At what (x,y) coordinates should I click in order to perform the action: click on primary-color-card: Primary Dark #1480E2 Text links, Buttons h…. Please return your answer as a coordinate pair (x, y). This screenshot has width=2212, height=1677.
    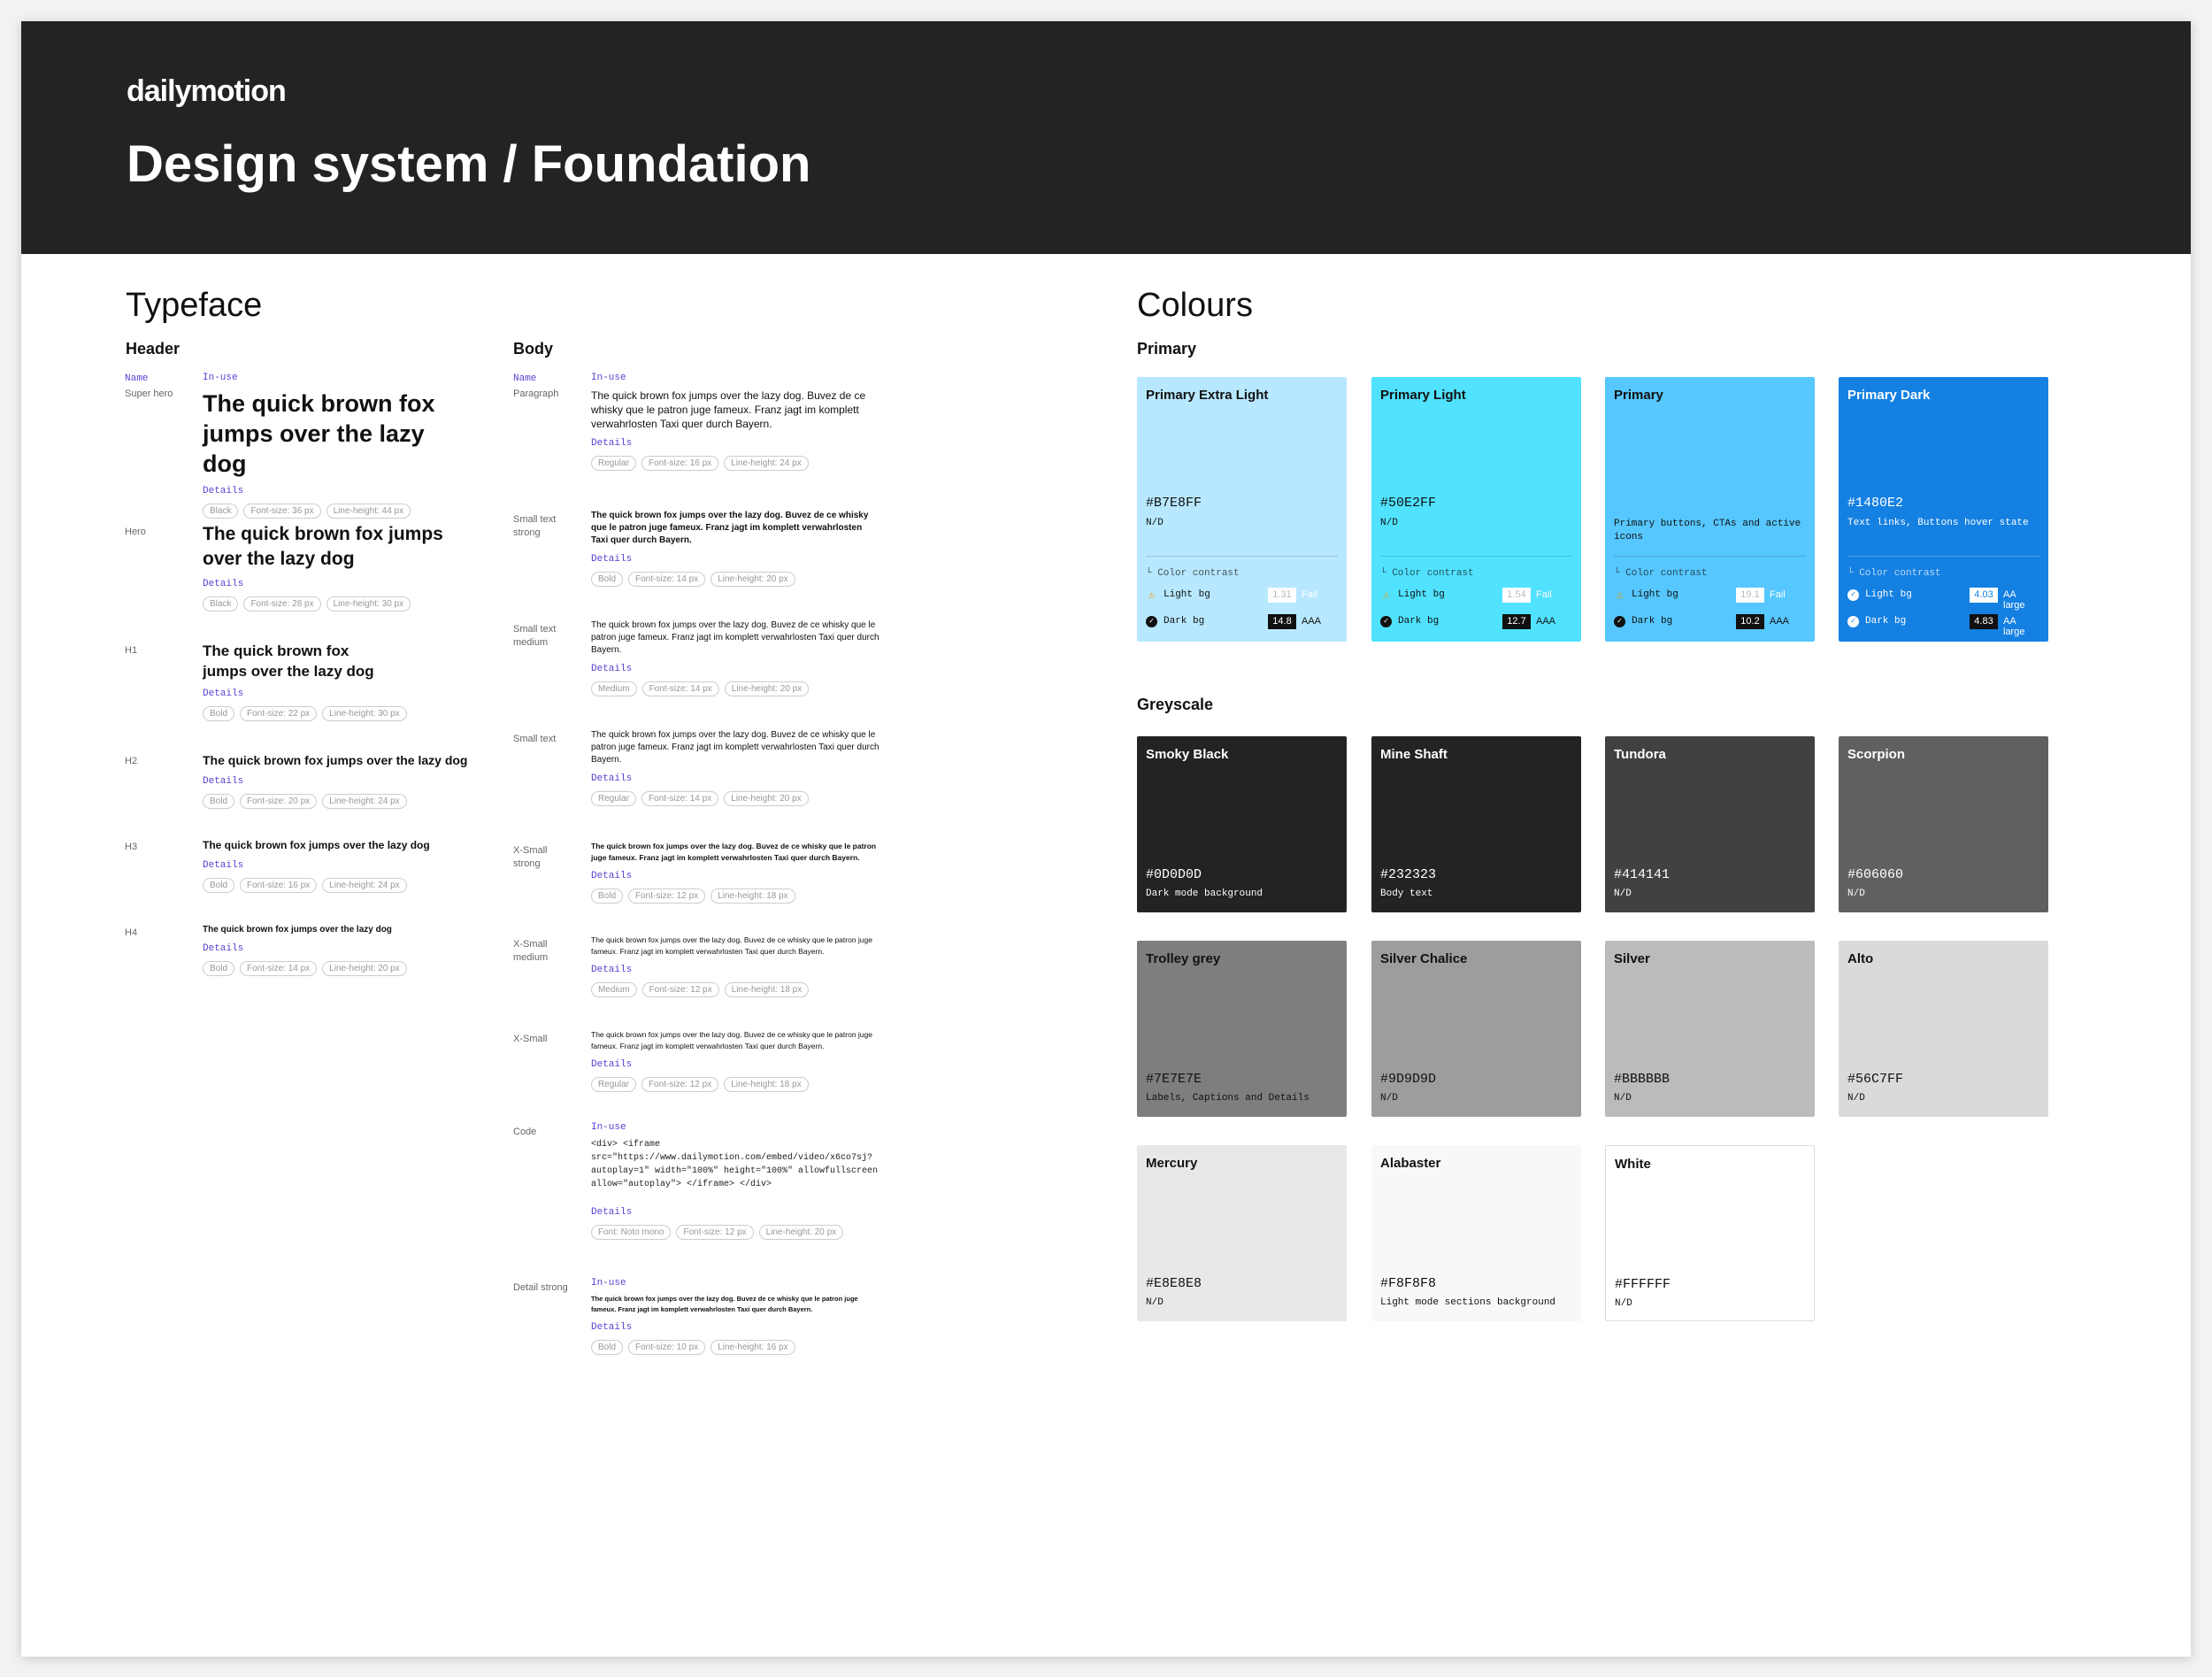
    Looking at the image, I should click on (1944, 509).